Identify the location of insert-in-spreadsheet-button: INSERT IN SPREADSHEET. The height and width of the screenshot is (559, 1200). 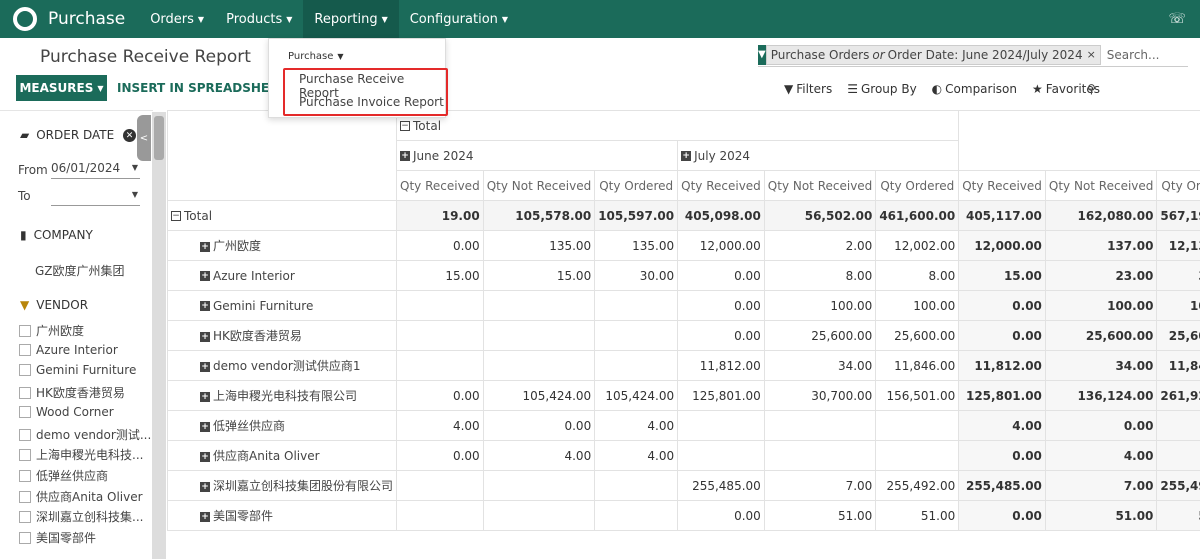
(201, 88).